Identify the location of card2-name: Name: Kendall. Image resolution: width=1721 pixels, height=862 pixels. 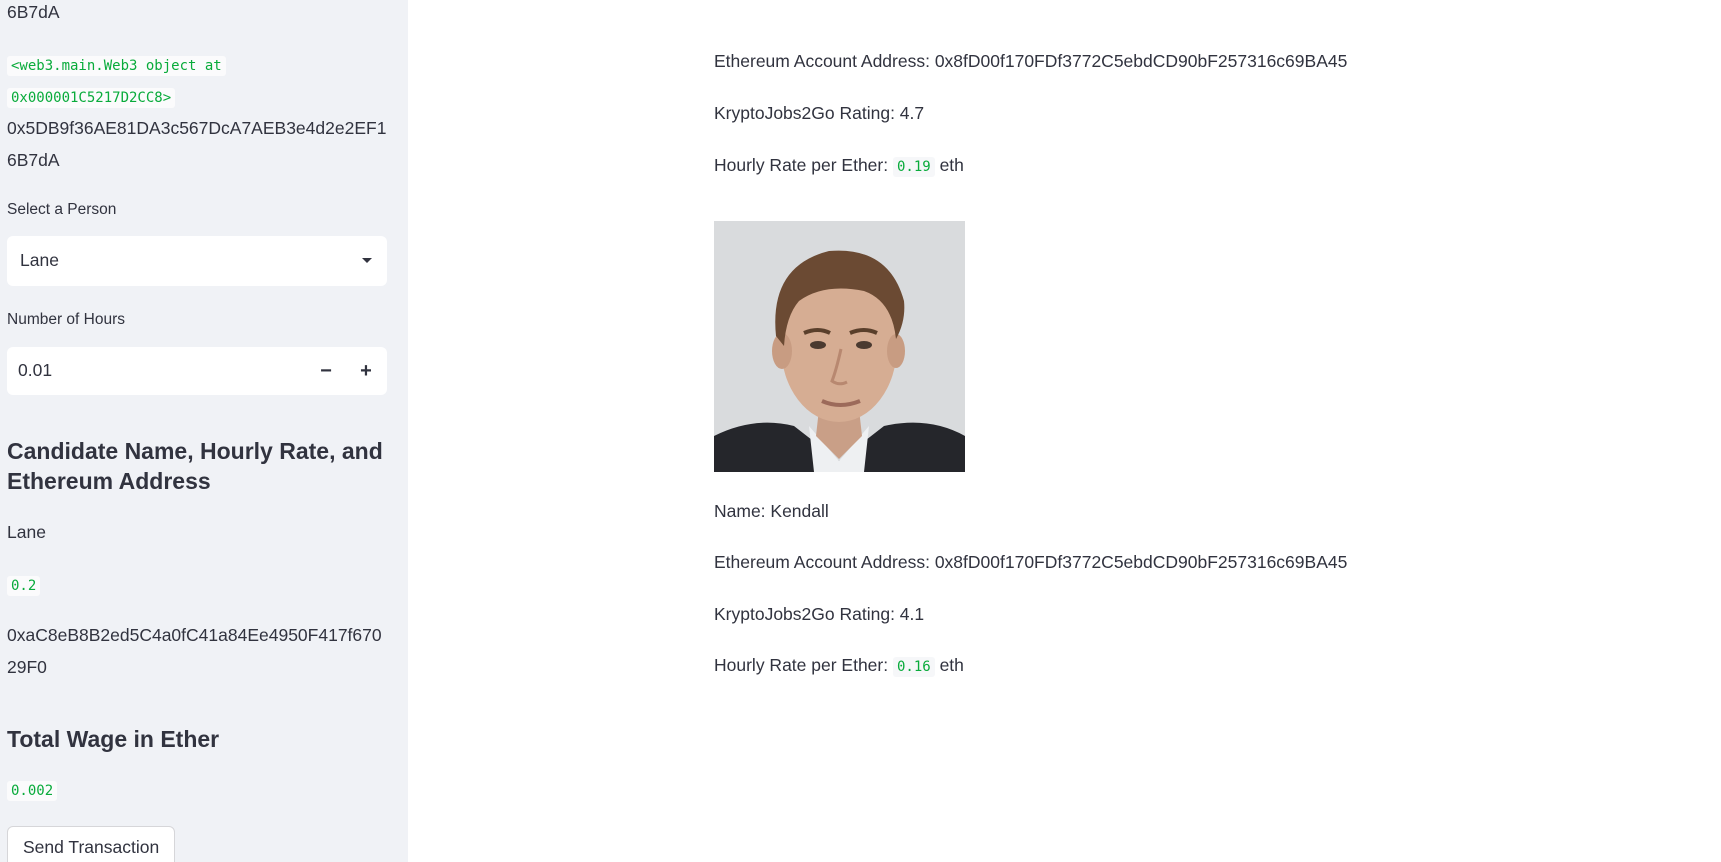
(771, 511).